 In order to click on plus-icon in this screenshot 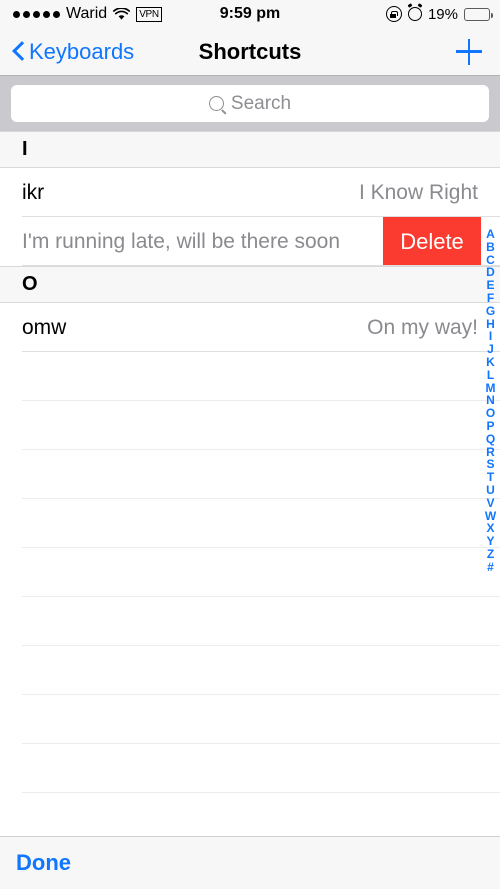, I will do `click(469, 51)`.